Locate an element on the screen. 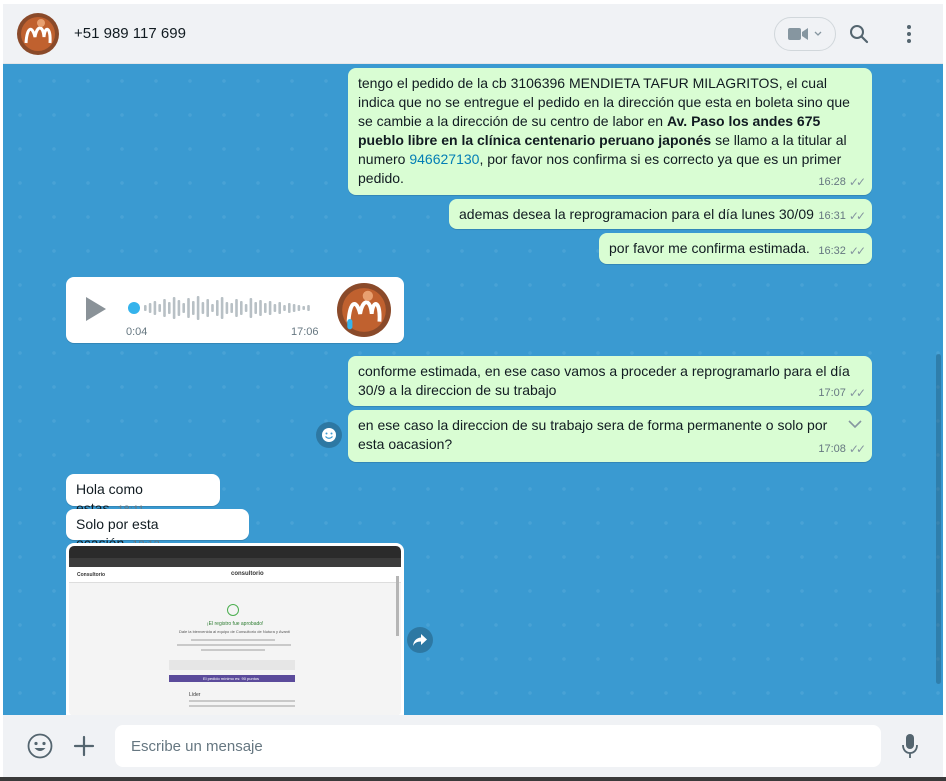  incoming-voice-message: 0:04 17:06 is located at coordinates (235, 310).